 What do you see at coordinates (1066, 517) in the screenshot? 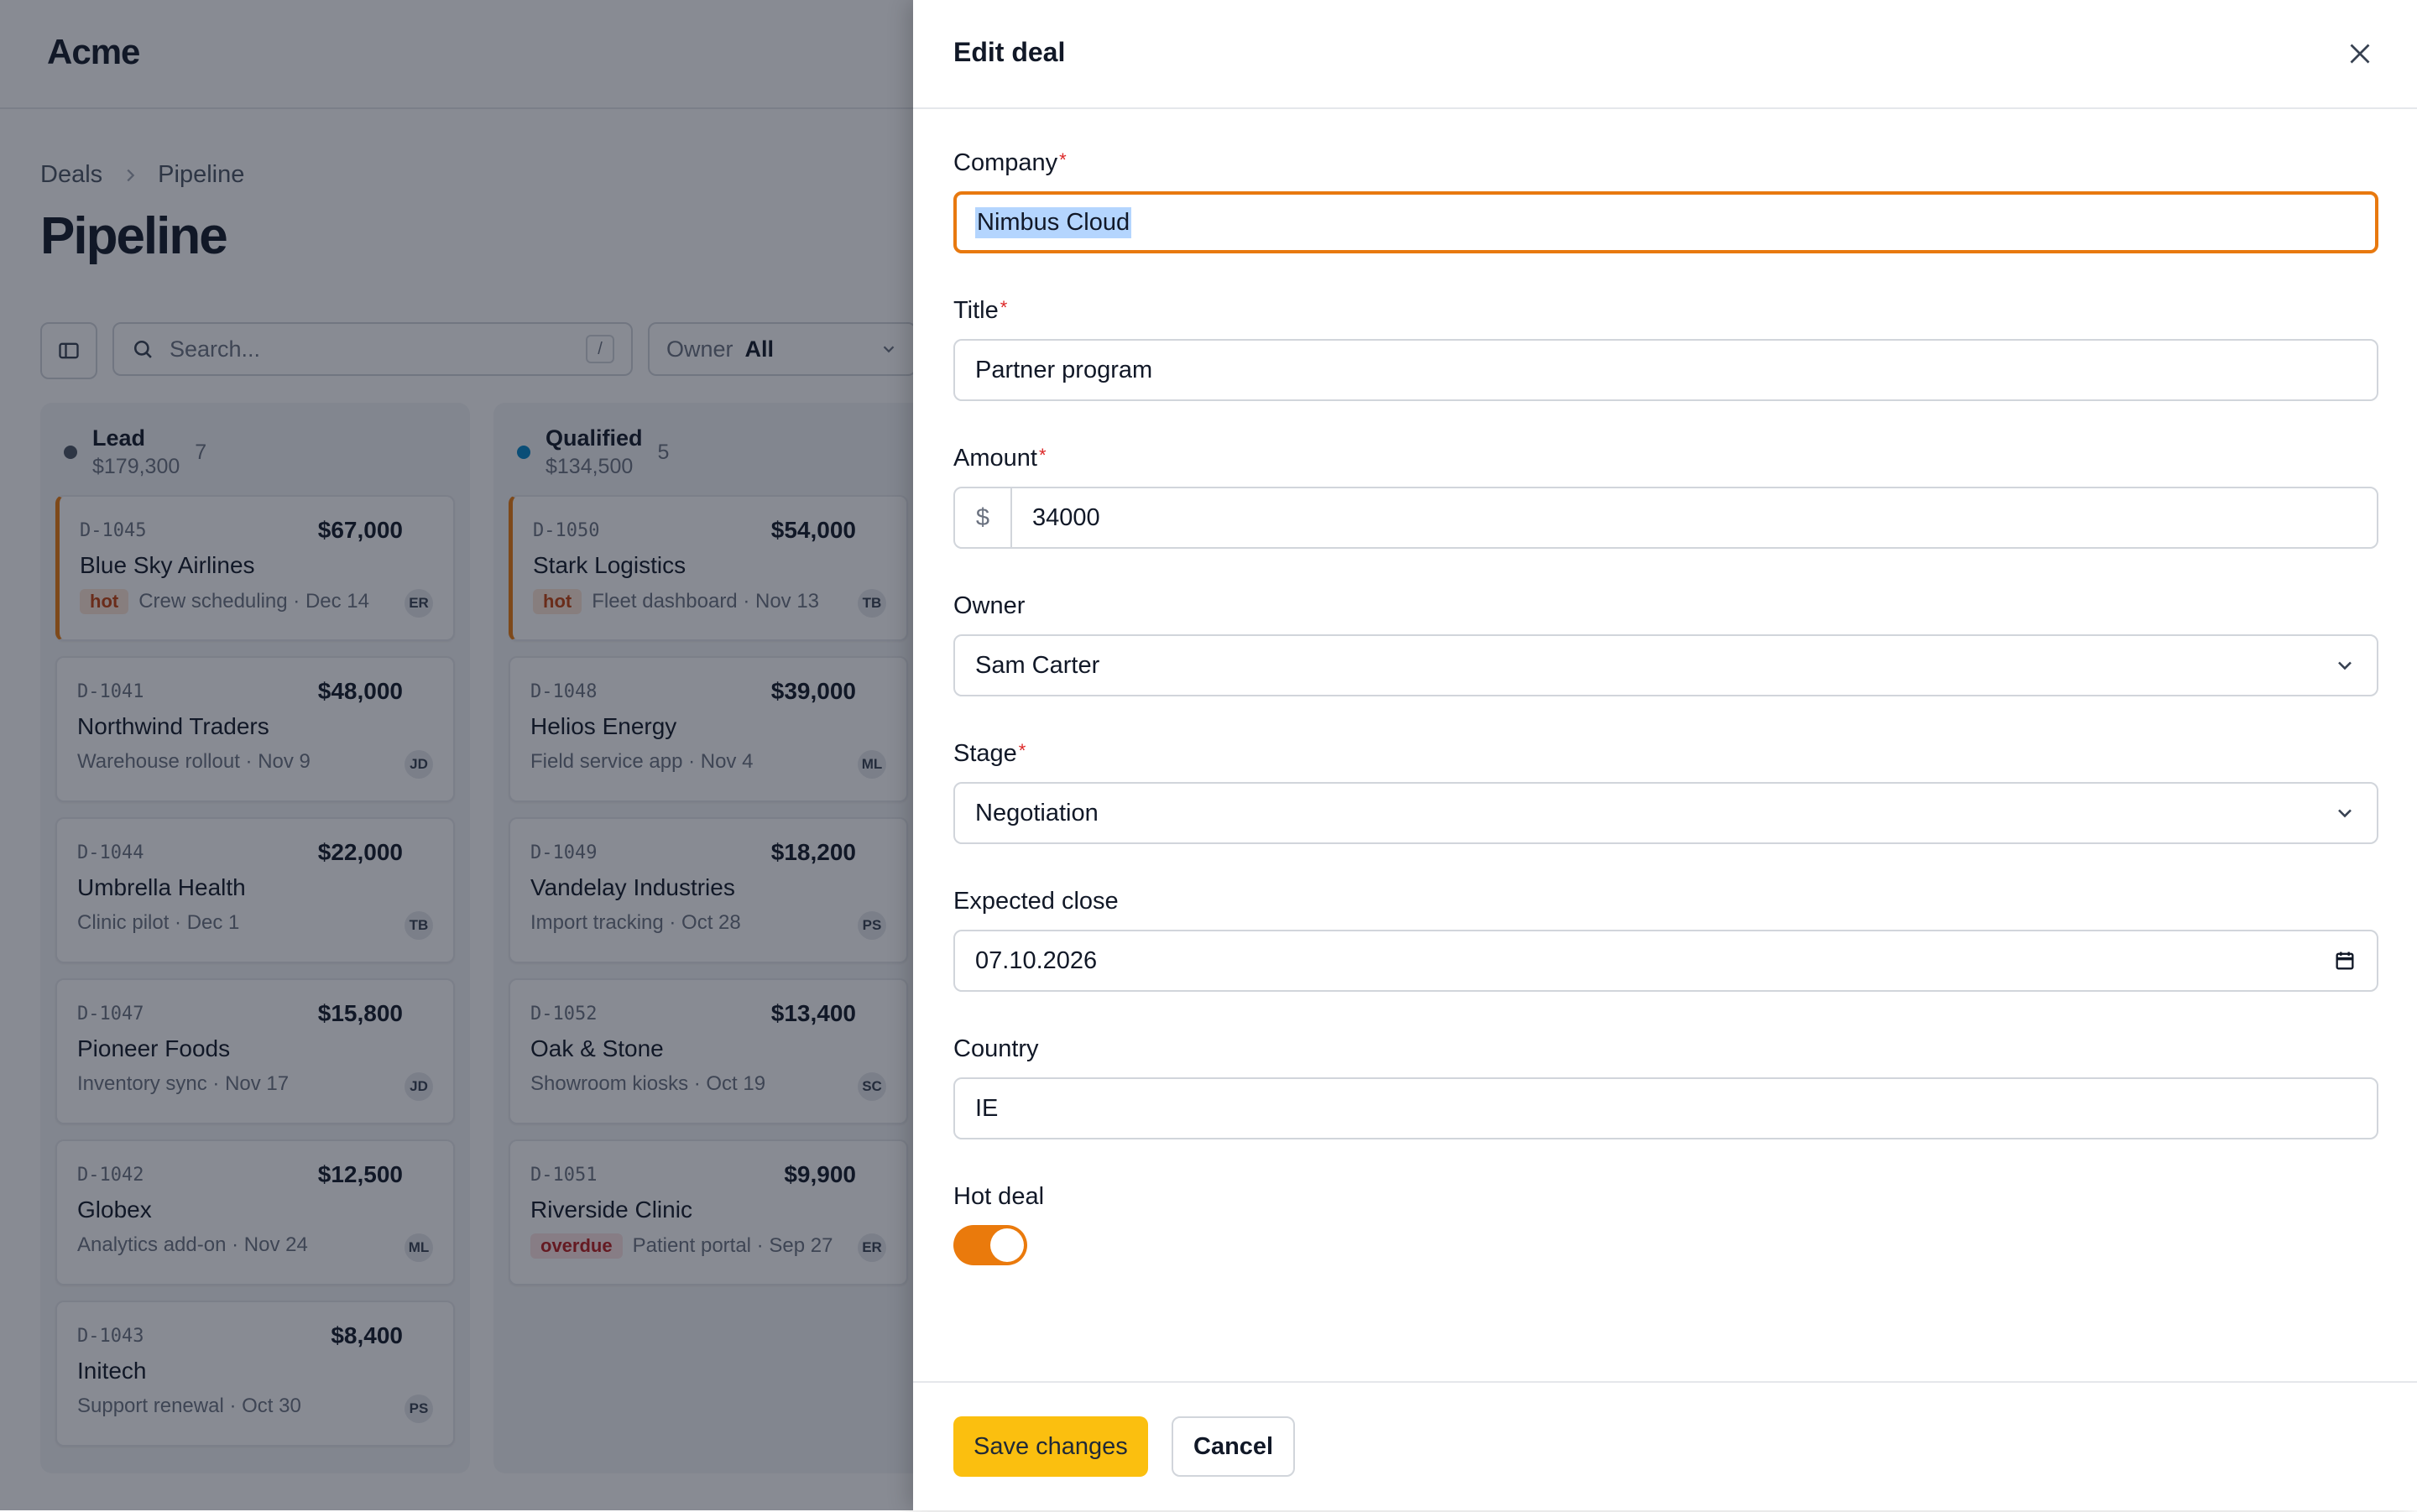
I see `amount-value: 34000` at bounding box center [1066, 517].